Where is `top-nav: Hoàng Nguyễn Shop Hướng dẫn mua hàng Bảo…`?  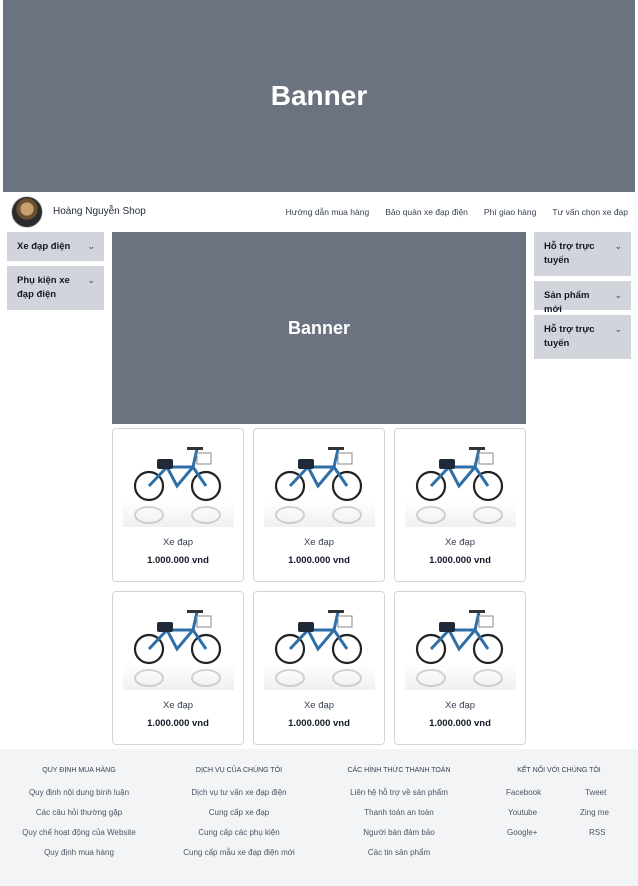 top-nav: Hoàng Nguyễn Shop Hướng dẫn mua hàng Bảo… is located at coordinates (319, 212).